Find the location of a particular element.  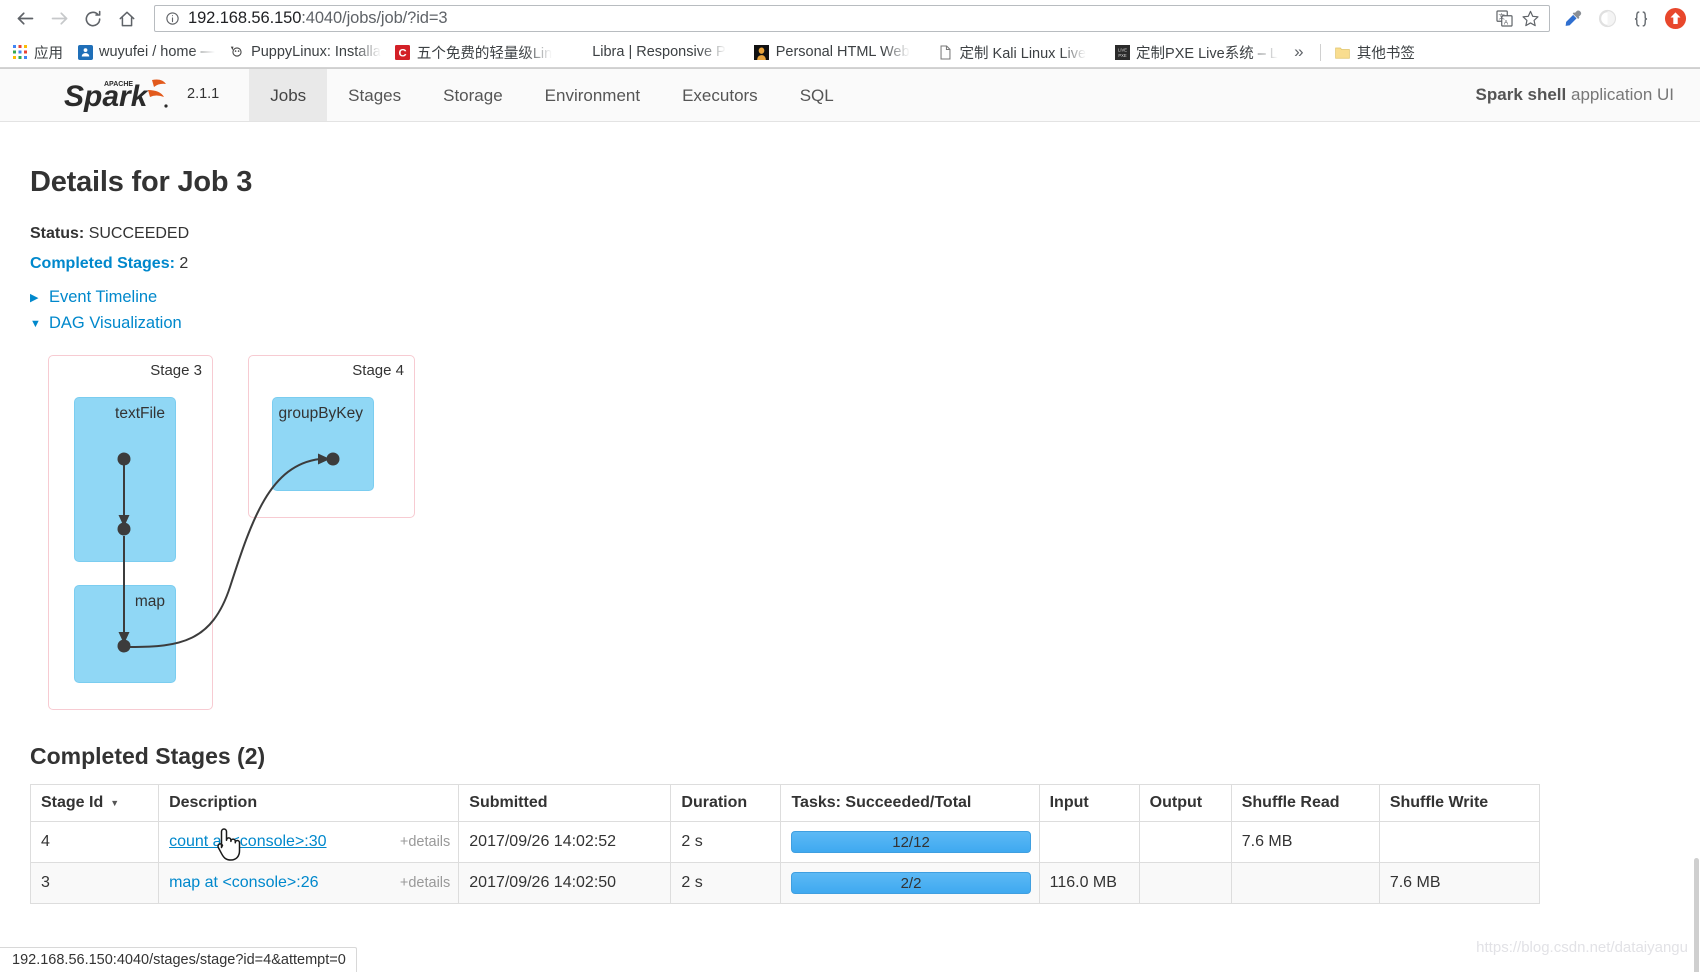

eyedropper-extension-icon is located at coordinates (1573, 19).